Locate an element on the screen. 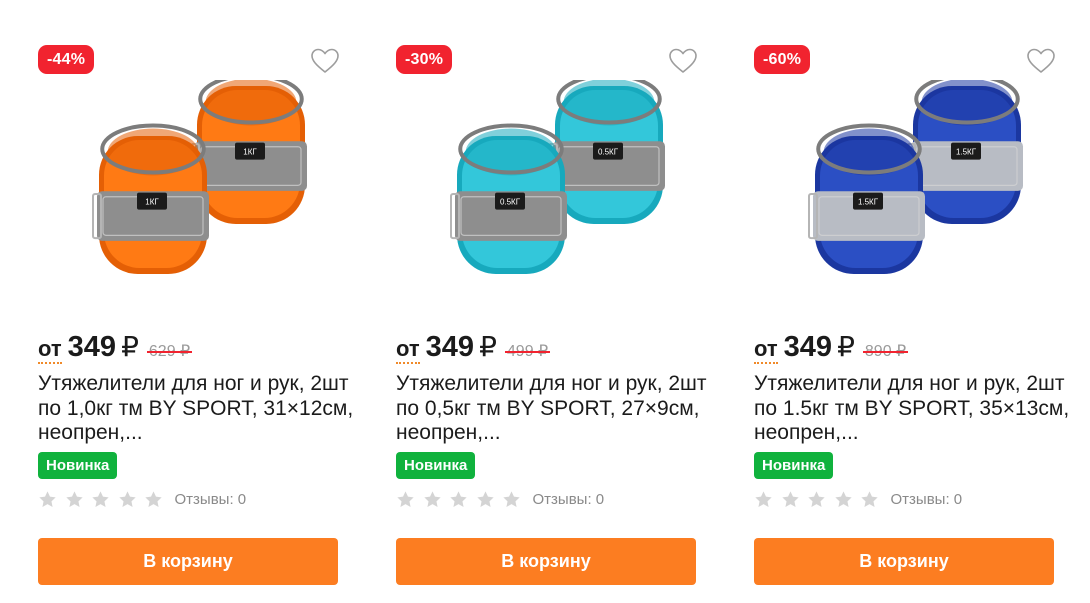  ankle-weights-illustration: 1КГ 1КГ is located at coordinates (199, 177).